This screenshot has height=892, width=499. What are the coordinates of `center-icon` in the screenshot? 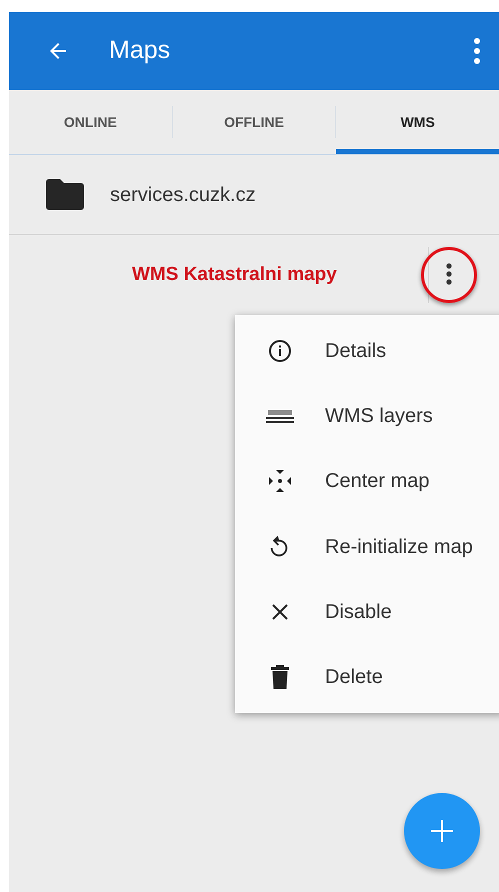 It's located at (280, 481).